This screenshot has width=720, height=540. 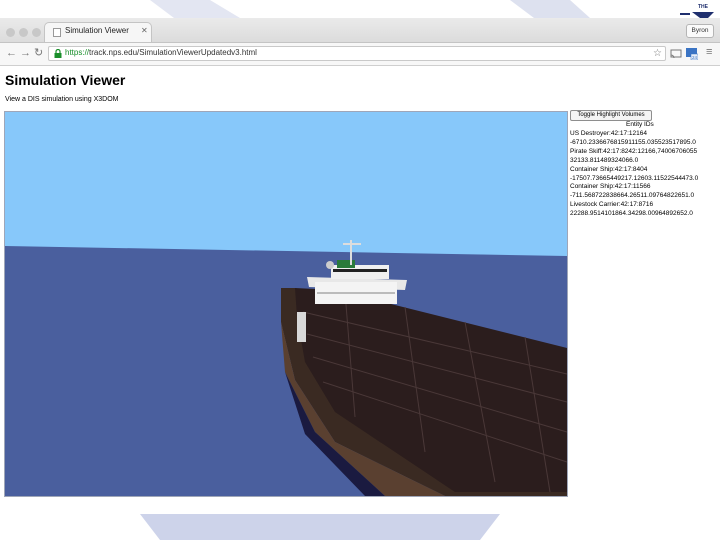 What do you see at coordinates (632, 196) in the screenshot?
I see `entity-line: -711.568722838664.26511.09764822651.0` at bounding box center [632, 196].